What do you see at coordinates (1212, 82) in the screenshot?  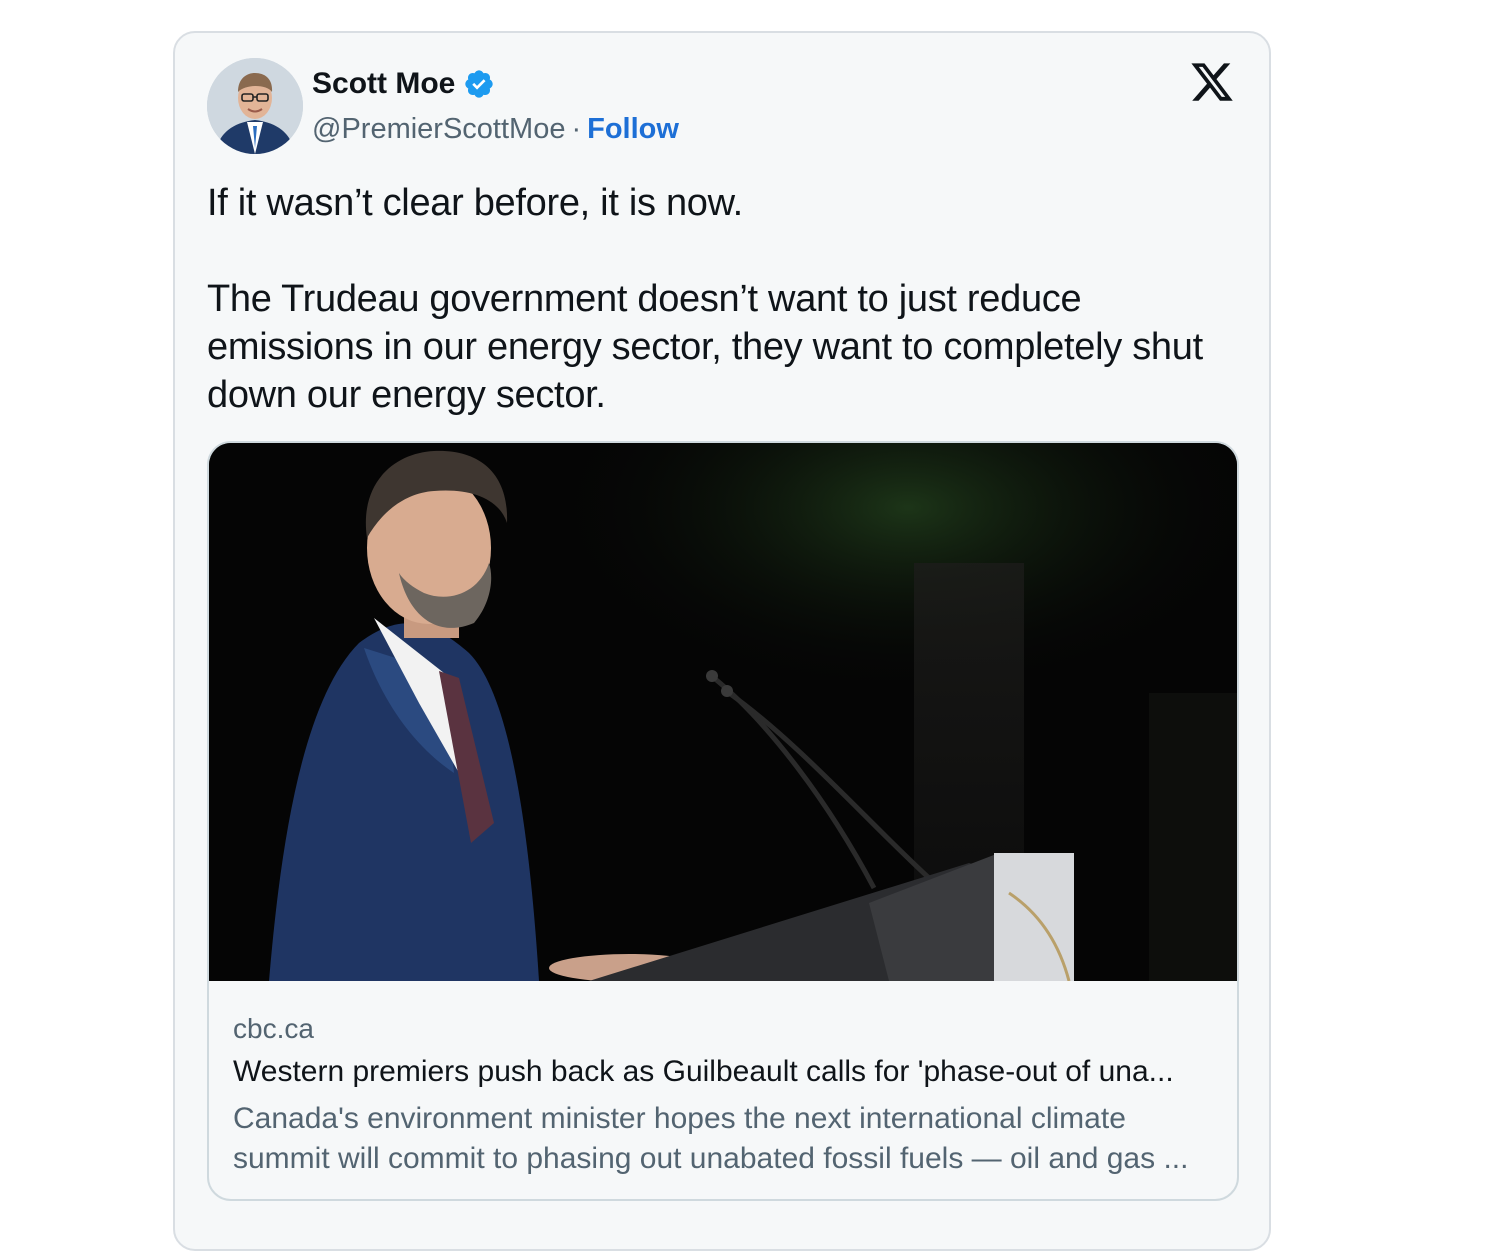 I see `x-logo-icon` at bounding box center [1212, 82].